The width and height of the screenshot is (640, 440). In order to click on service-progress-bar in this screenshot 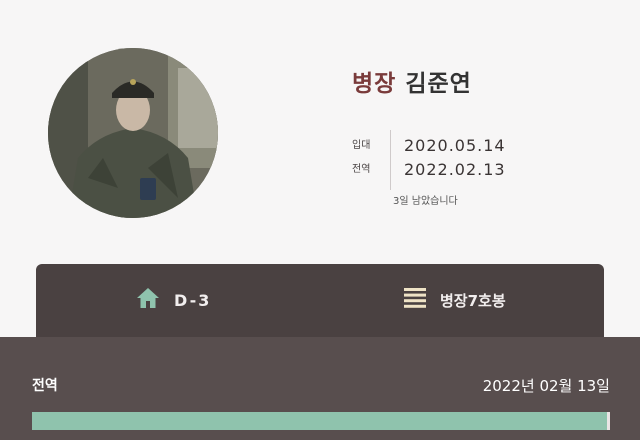, I will do `click(321, 421)`.